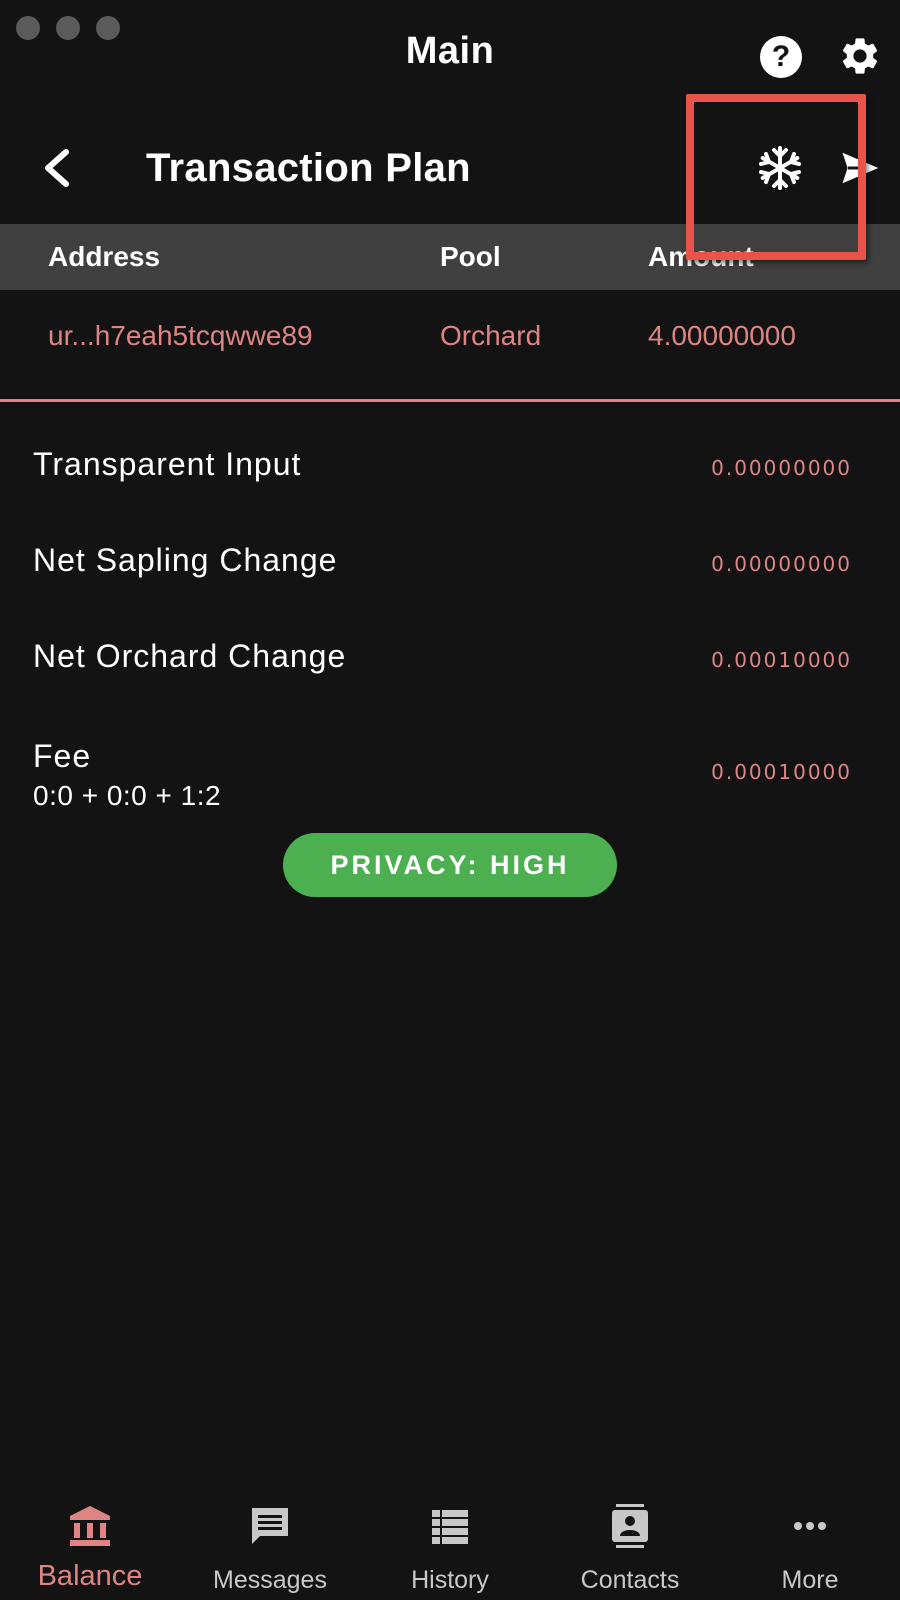  What do you see at coordinates (185, 560) in the screenshot?
I see `net-sapling-label: Net Sapling Change` at bounding box center [185, 560].